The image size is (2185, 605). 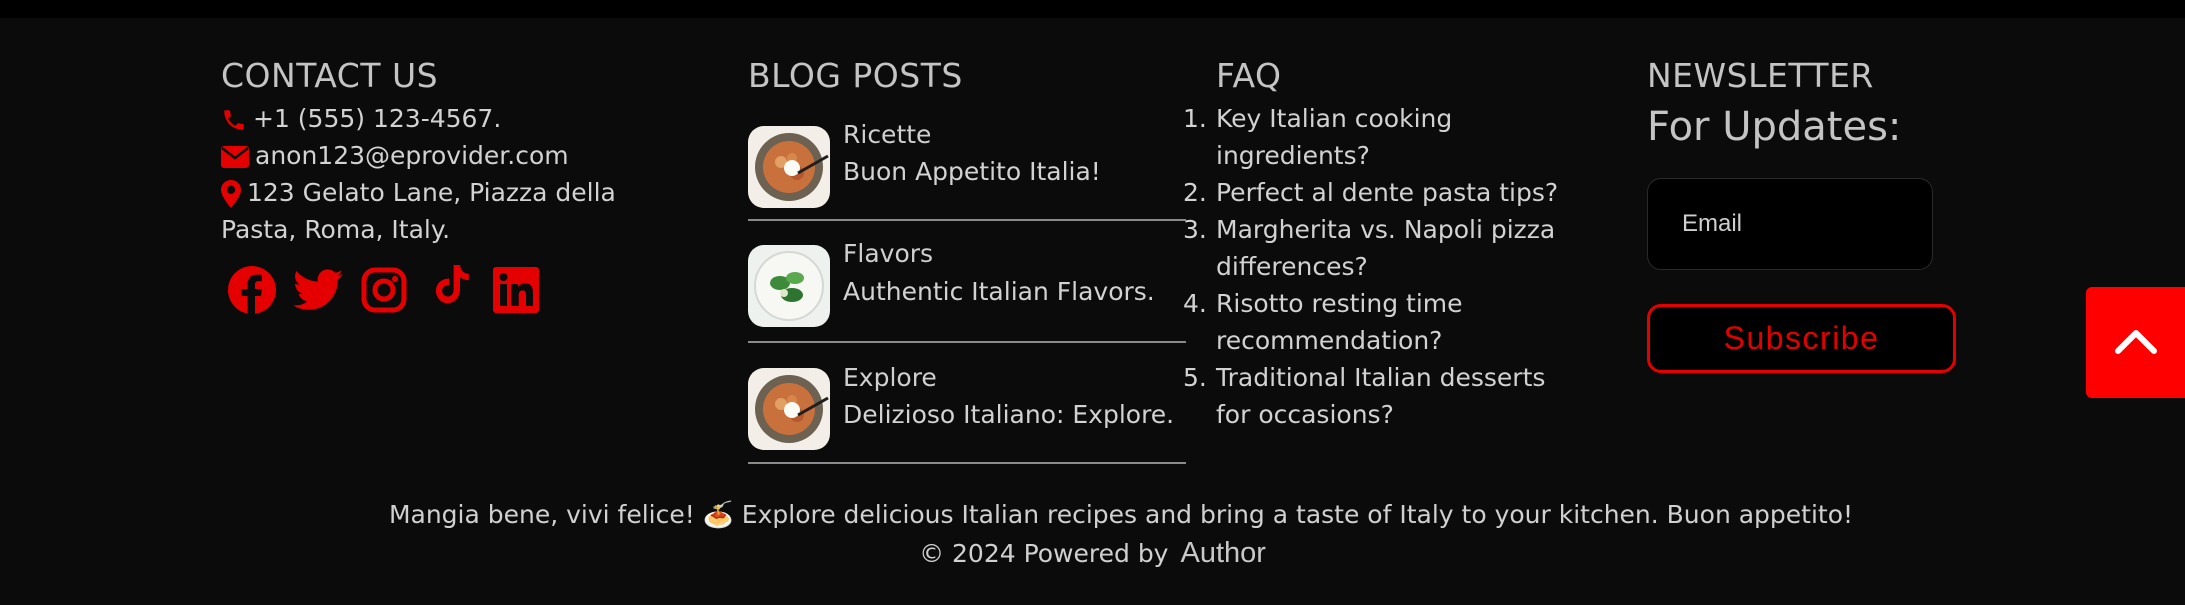 What do you see at coordinates (234, 120) in the screenshot?
I see `phone-icon` at bounding box center [234, 120].